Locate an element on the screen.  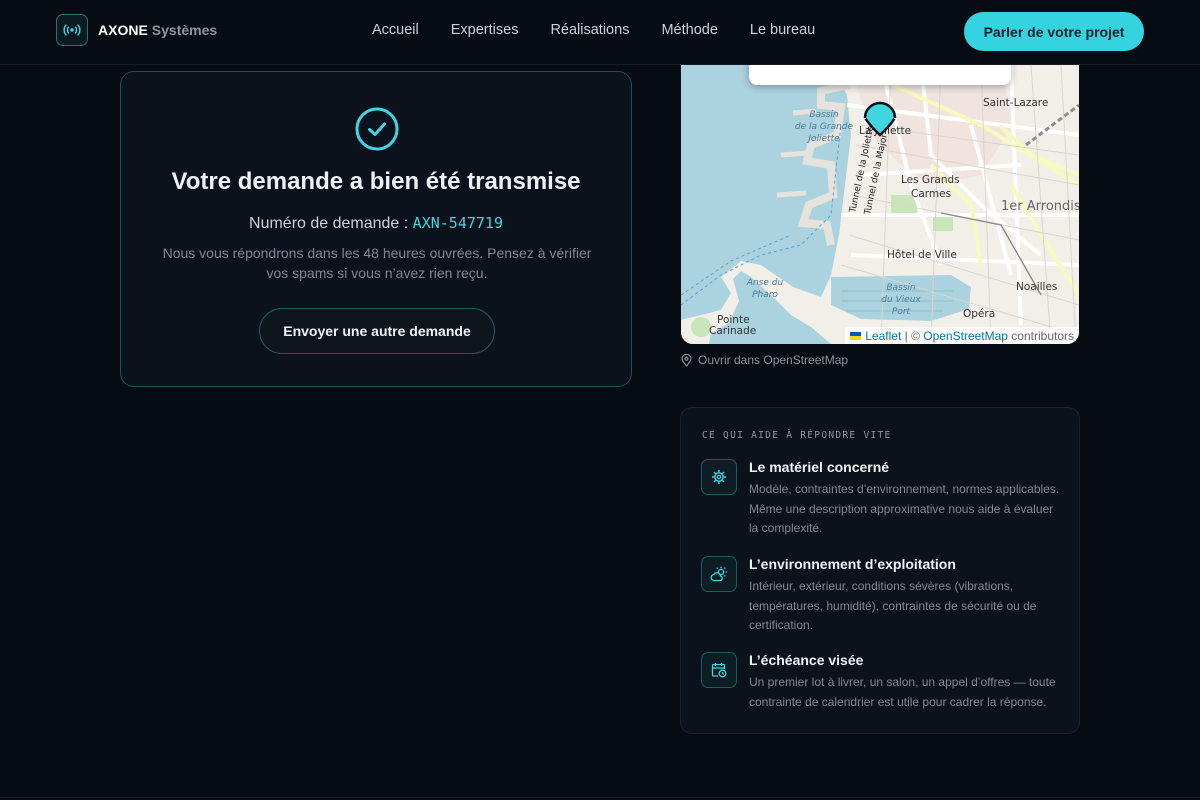
map-label-bassin-joliette-2: de la Grande is located at coordinates (824, 127).